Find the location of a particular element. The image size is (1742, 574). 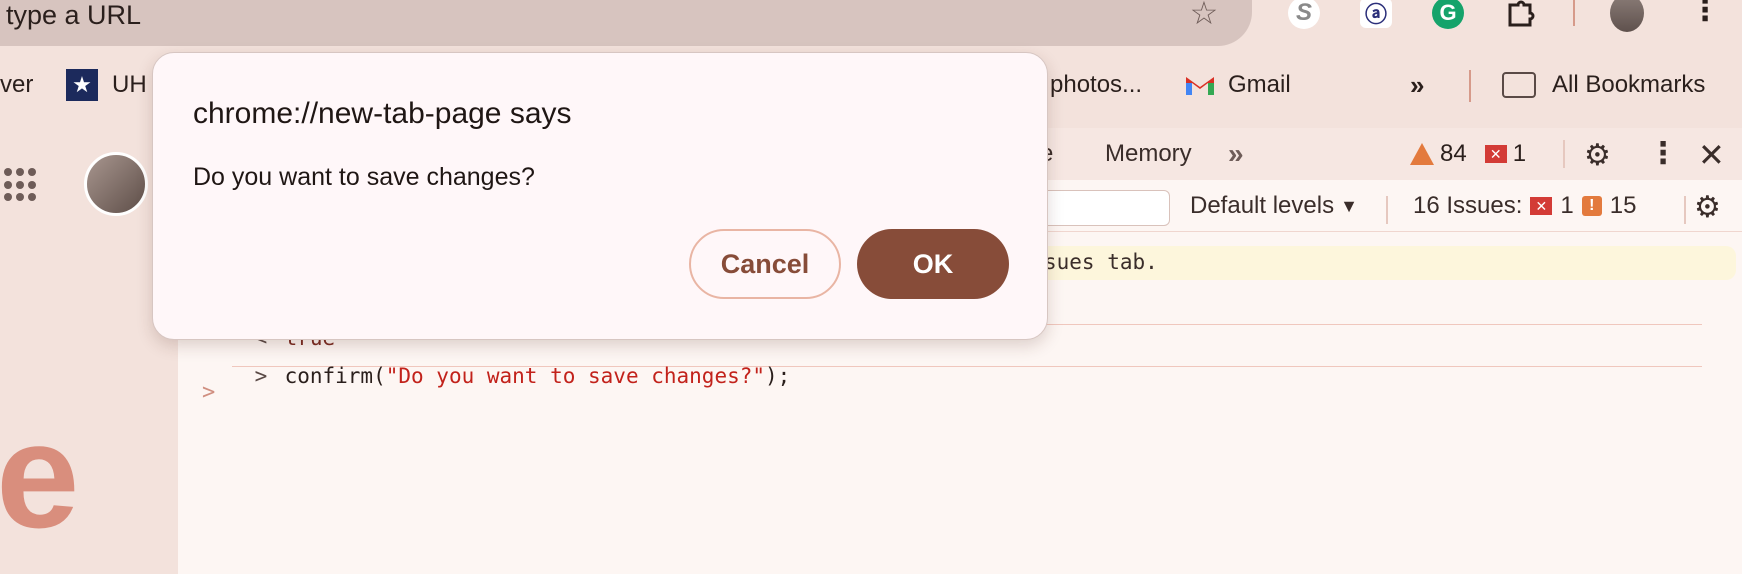

ntp-profile-avatar is located at coordinates (116, 184).